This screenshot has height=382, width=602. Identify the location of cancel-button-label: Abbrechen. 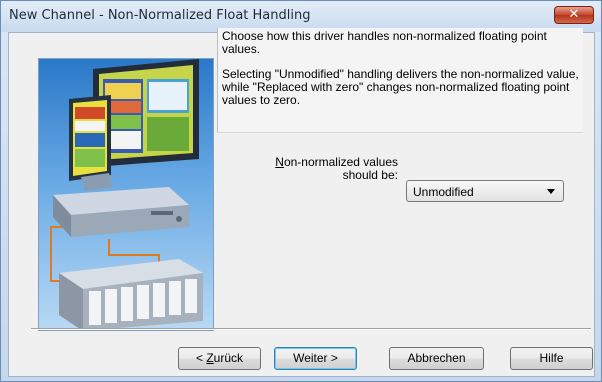
(436, 358).